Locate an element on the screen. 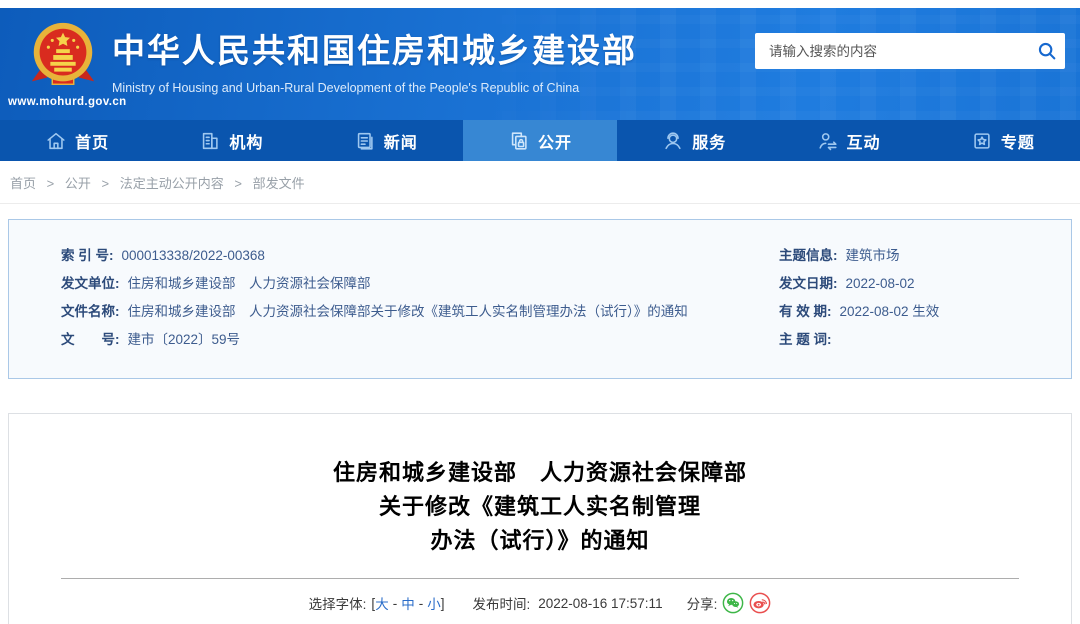 This screenshot has width=1080, height=624. tab-services: 服务 is located at coordinates (694, 140).